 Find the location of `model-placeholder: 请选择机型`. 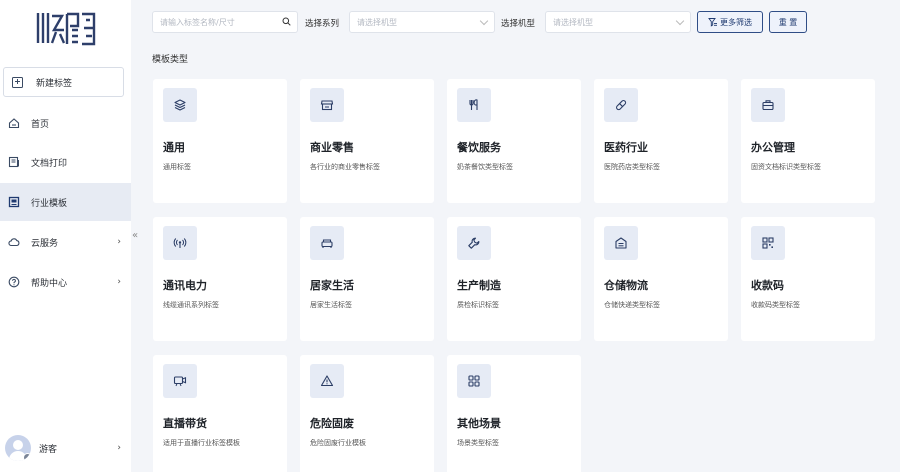

model-placeholder: 请选择机型 is located at coordinates (573, 22).